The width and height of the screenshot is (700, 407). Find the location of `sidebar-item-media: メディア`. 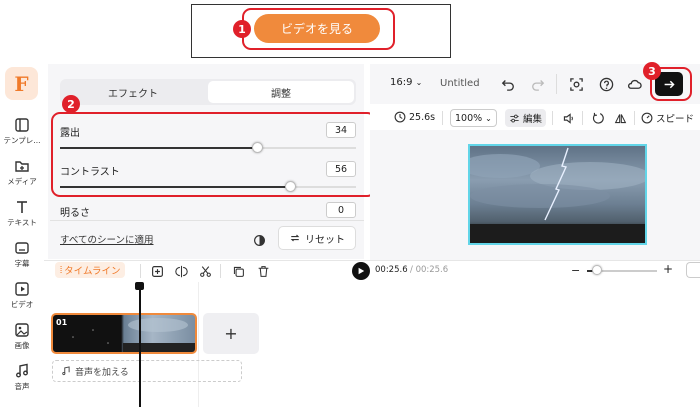

sidebar-item-media: メディア is located at coordinates (22, 172).